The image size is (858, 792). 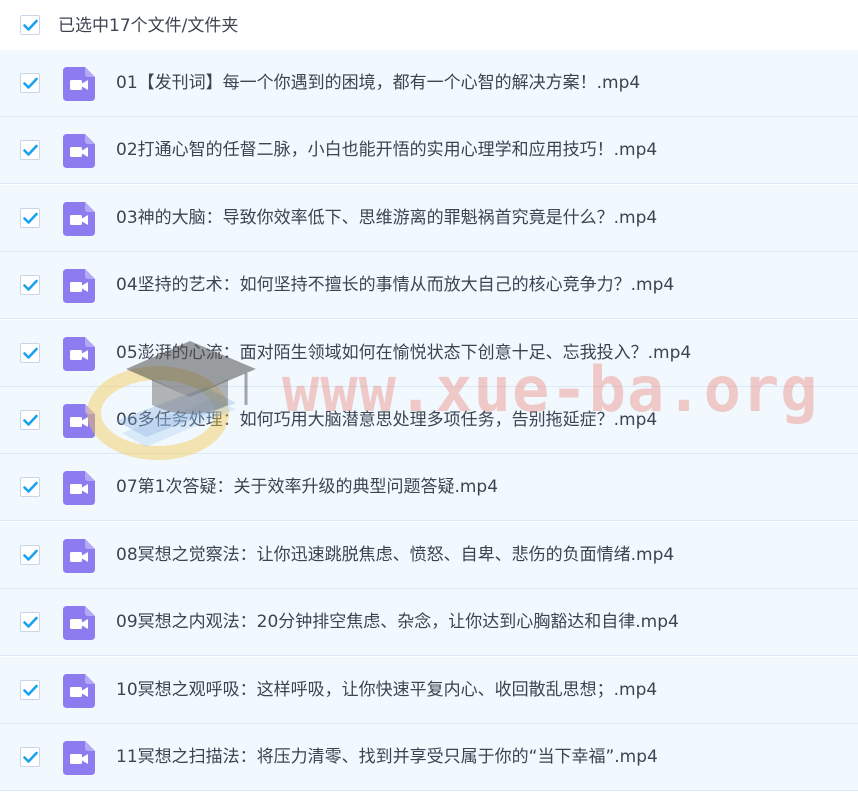 I want to click on select-all-checkbox, so click(x=30, y=25).